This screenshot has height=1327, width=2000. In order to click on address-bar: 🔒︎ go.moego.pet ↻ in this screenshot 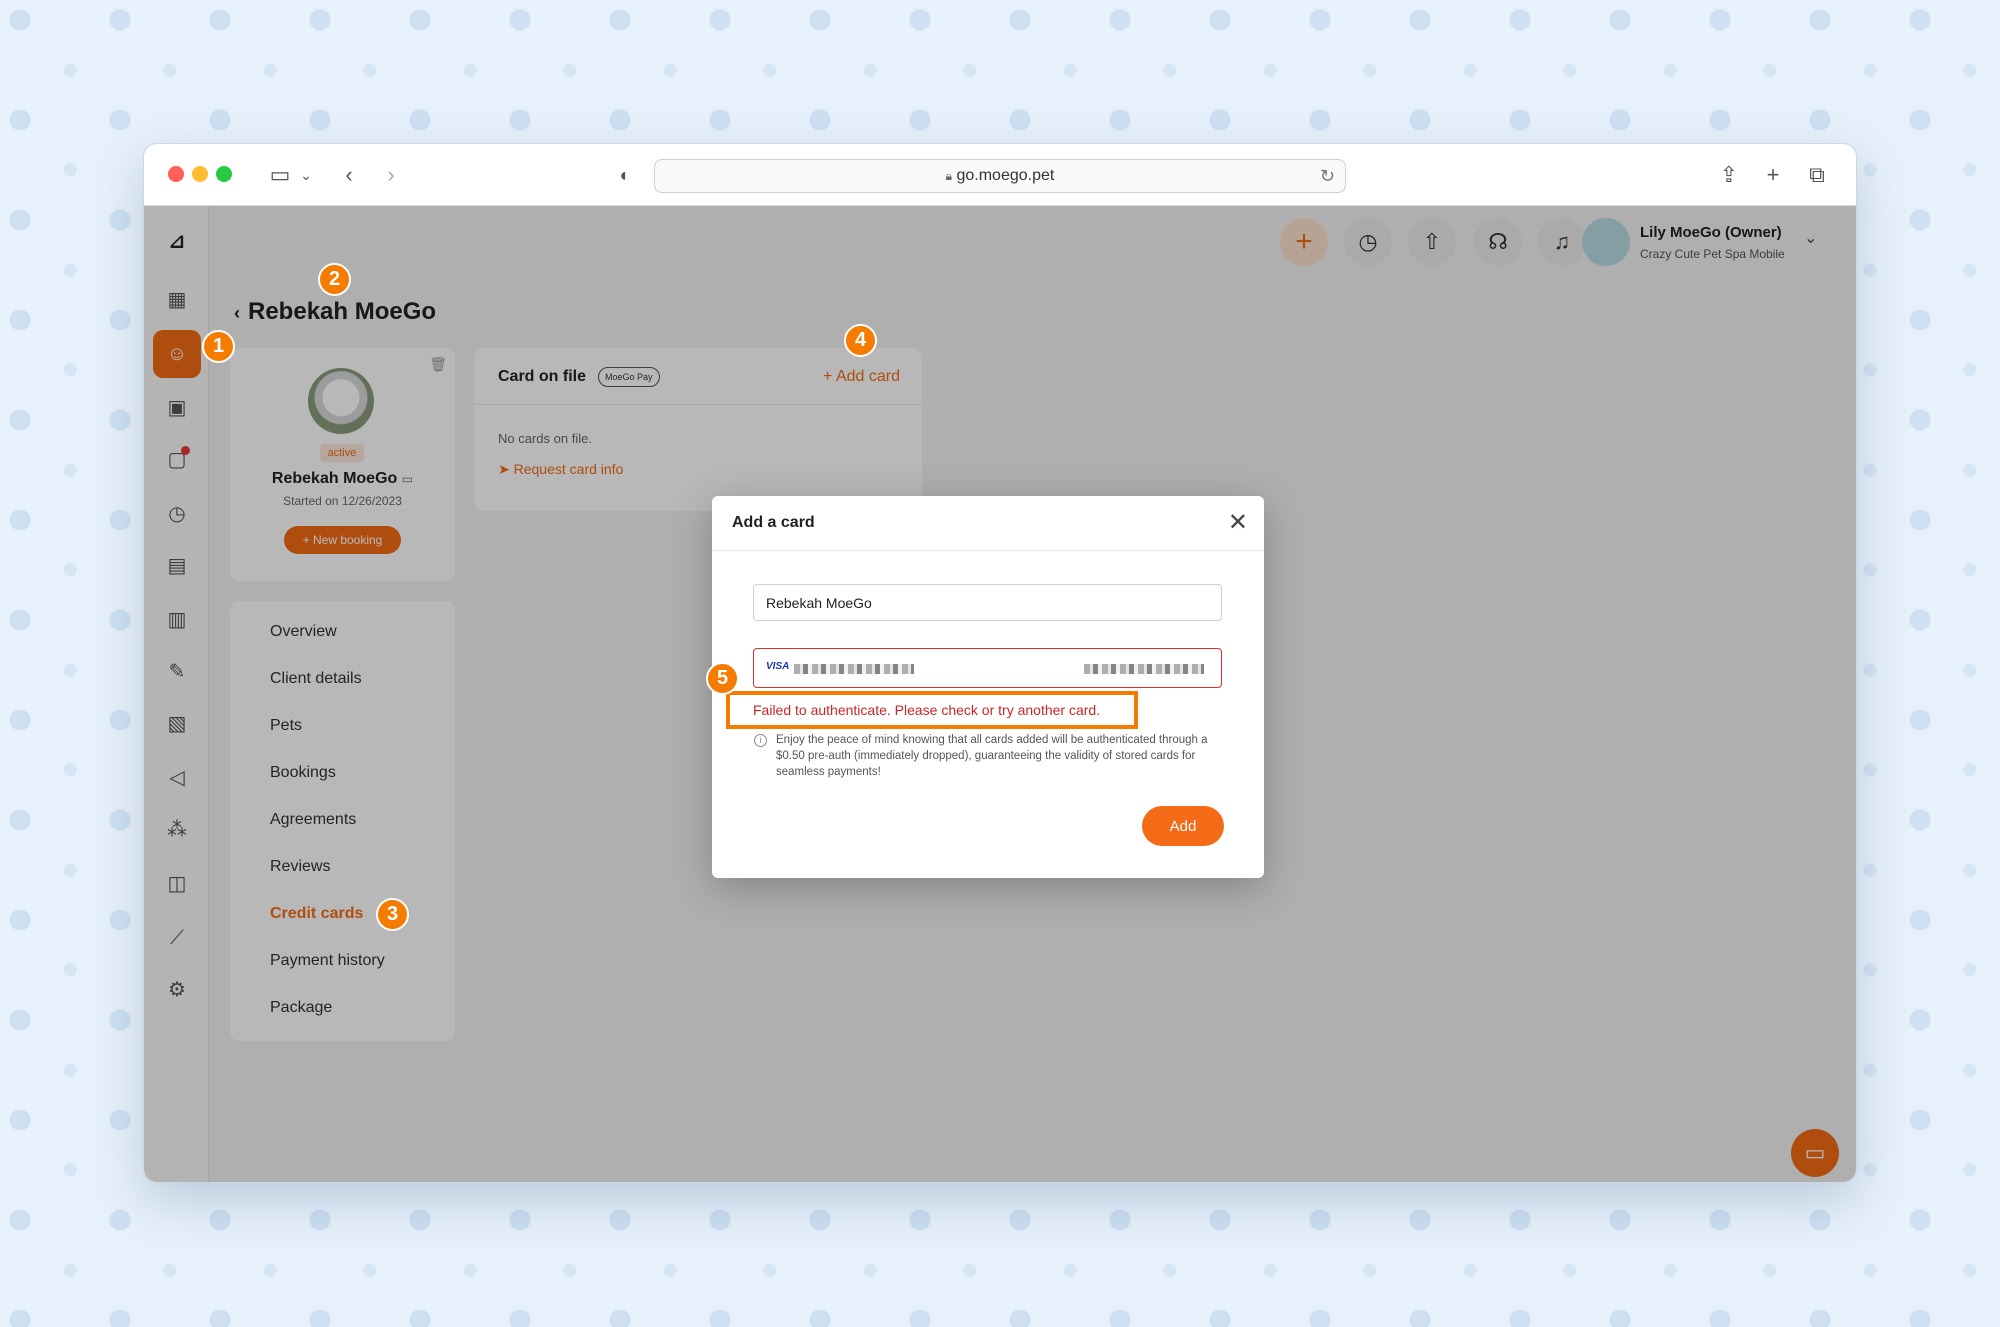, I will do `click(1000, 176)`.